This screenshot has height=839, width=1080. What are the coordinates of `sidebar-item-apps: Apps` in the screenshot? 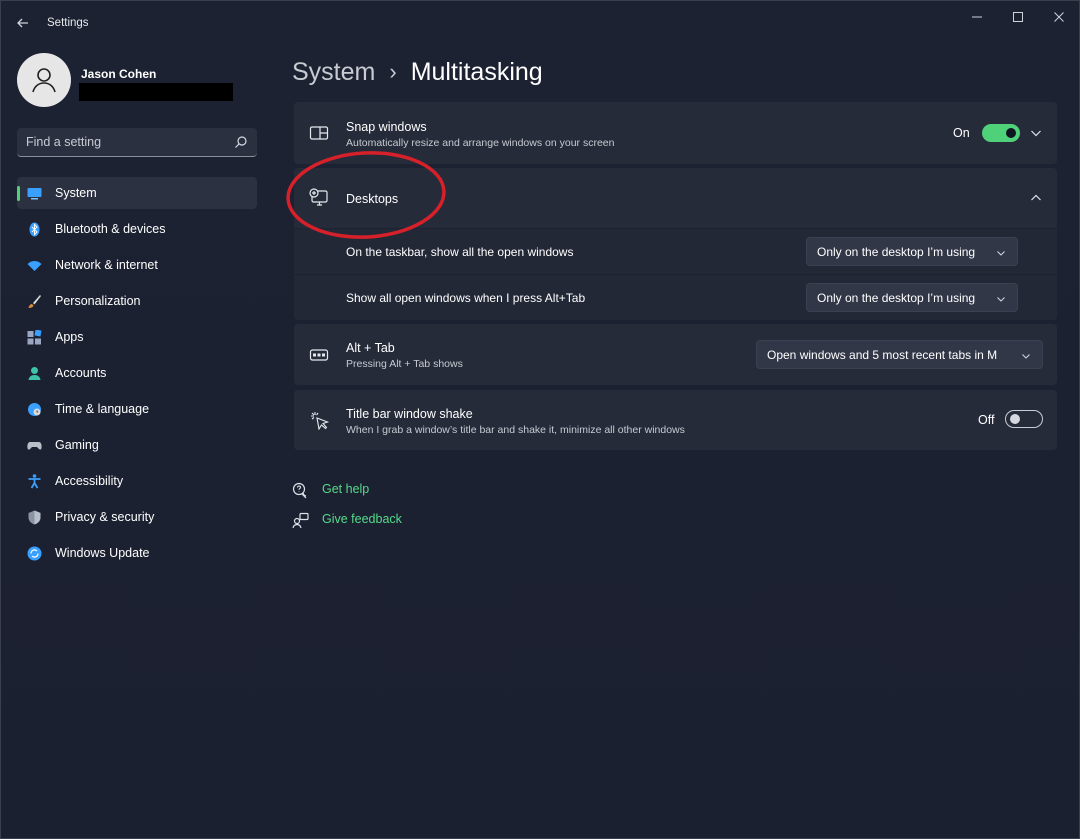 It's located at (137, 337).